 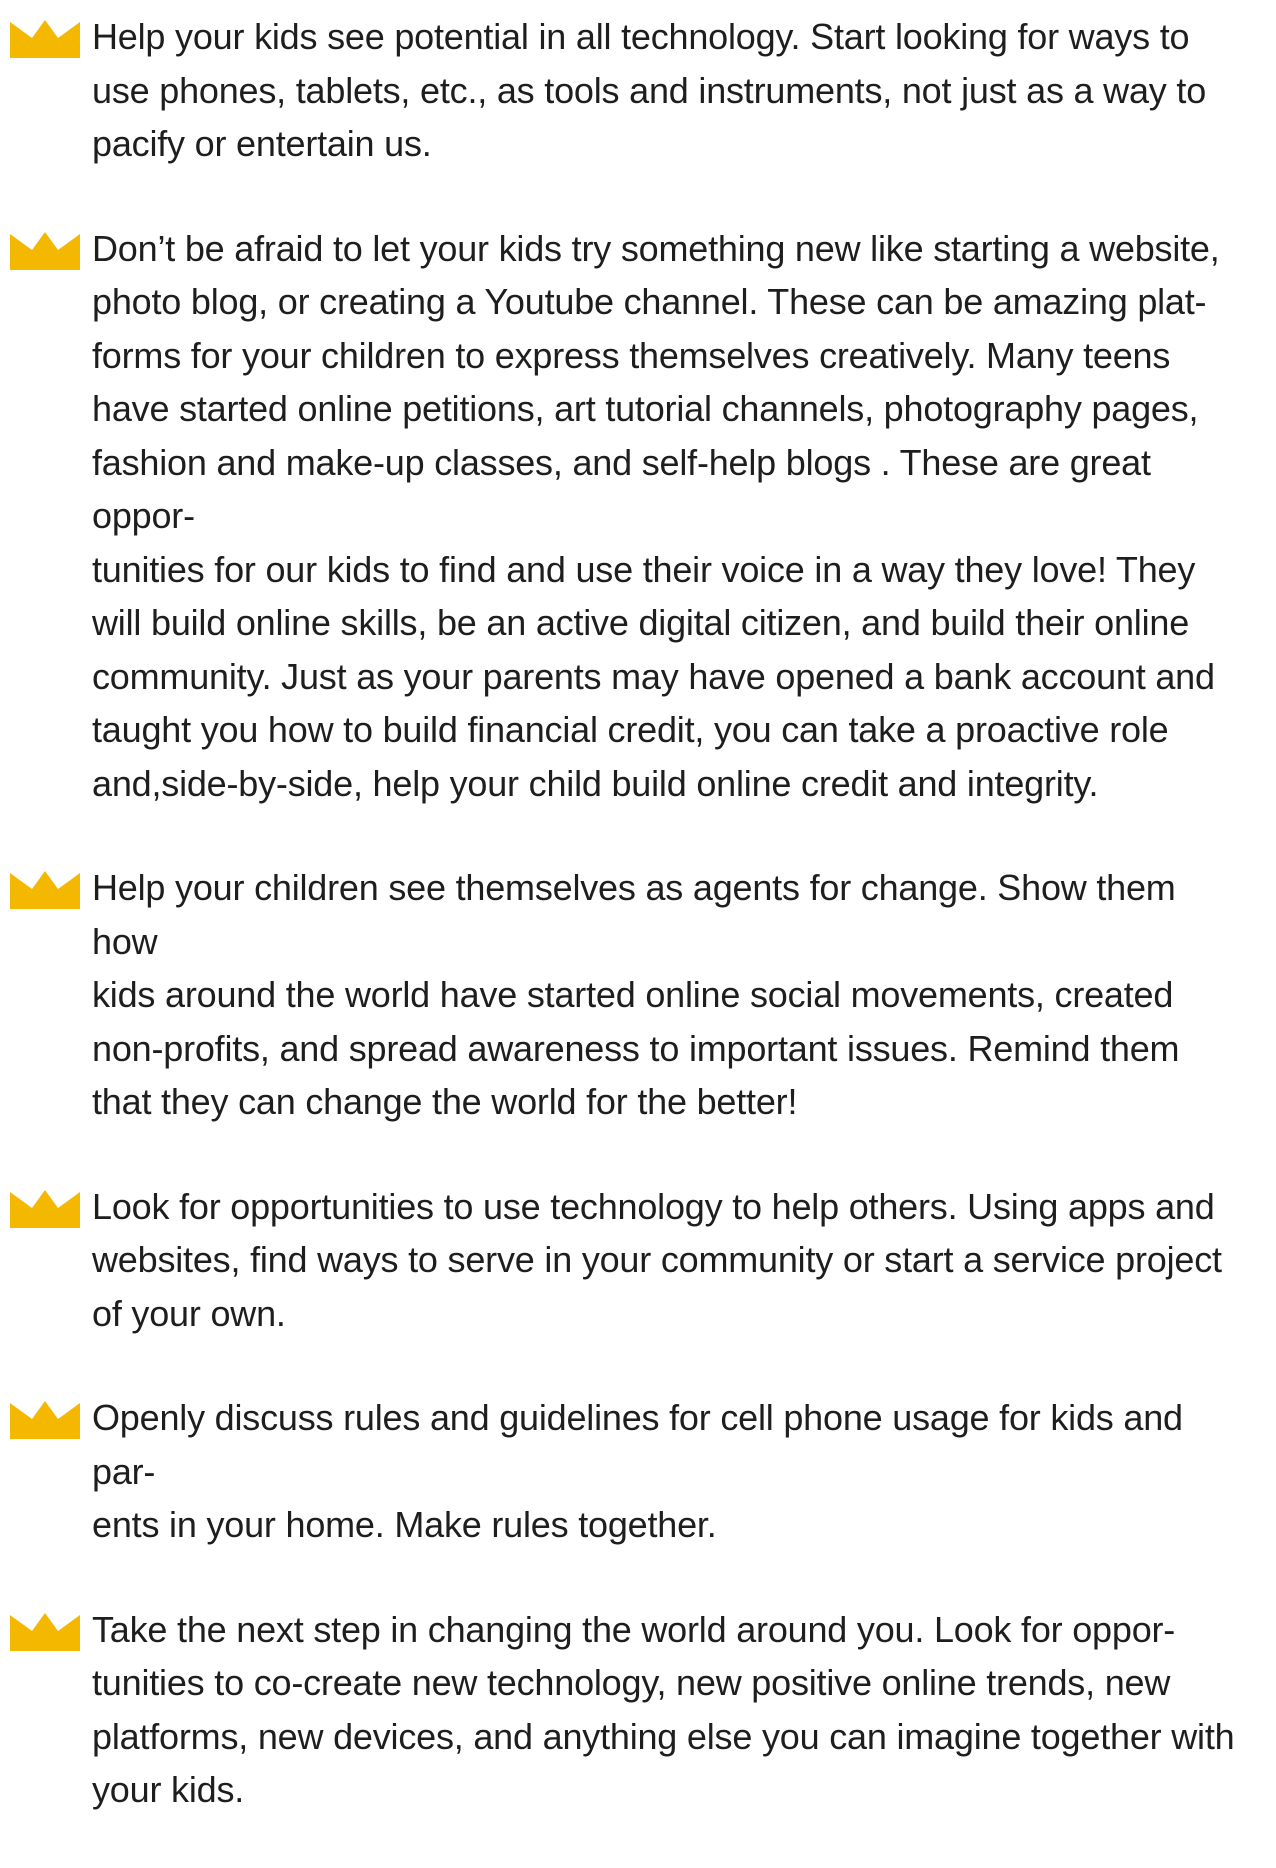 I want to click on tip-line: pacify or entertain us., so click(x=262, y=143).